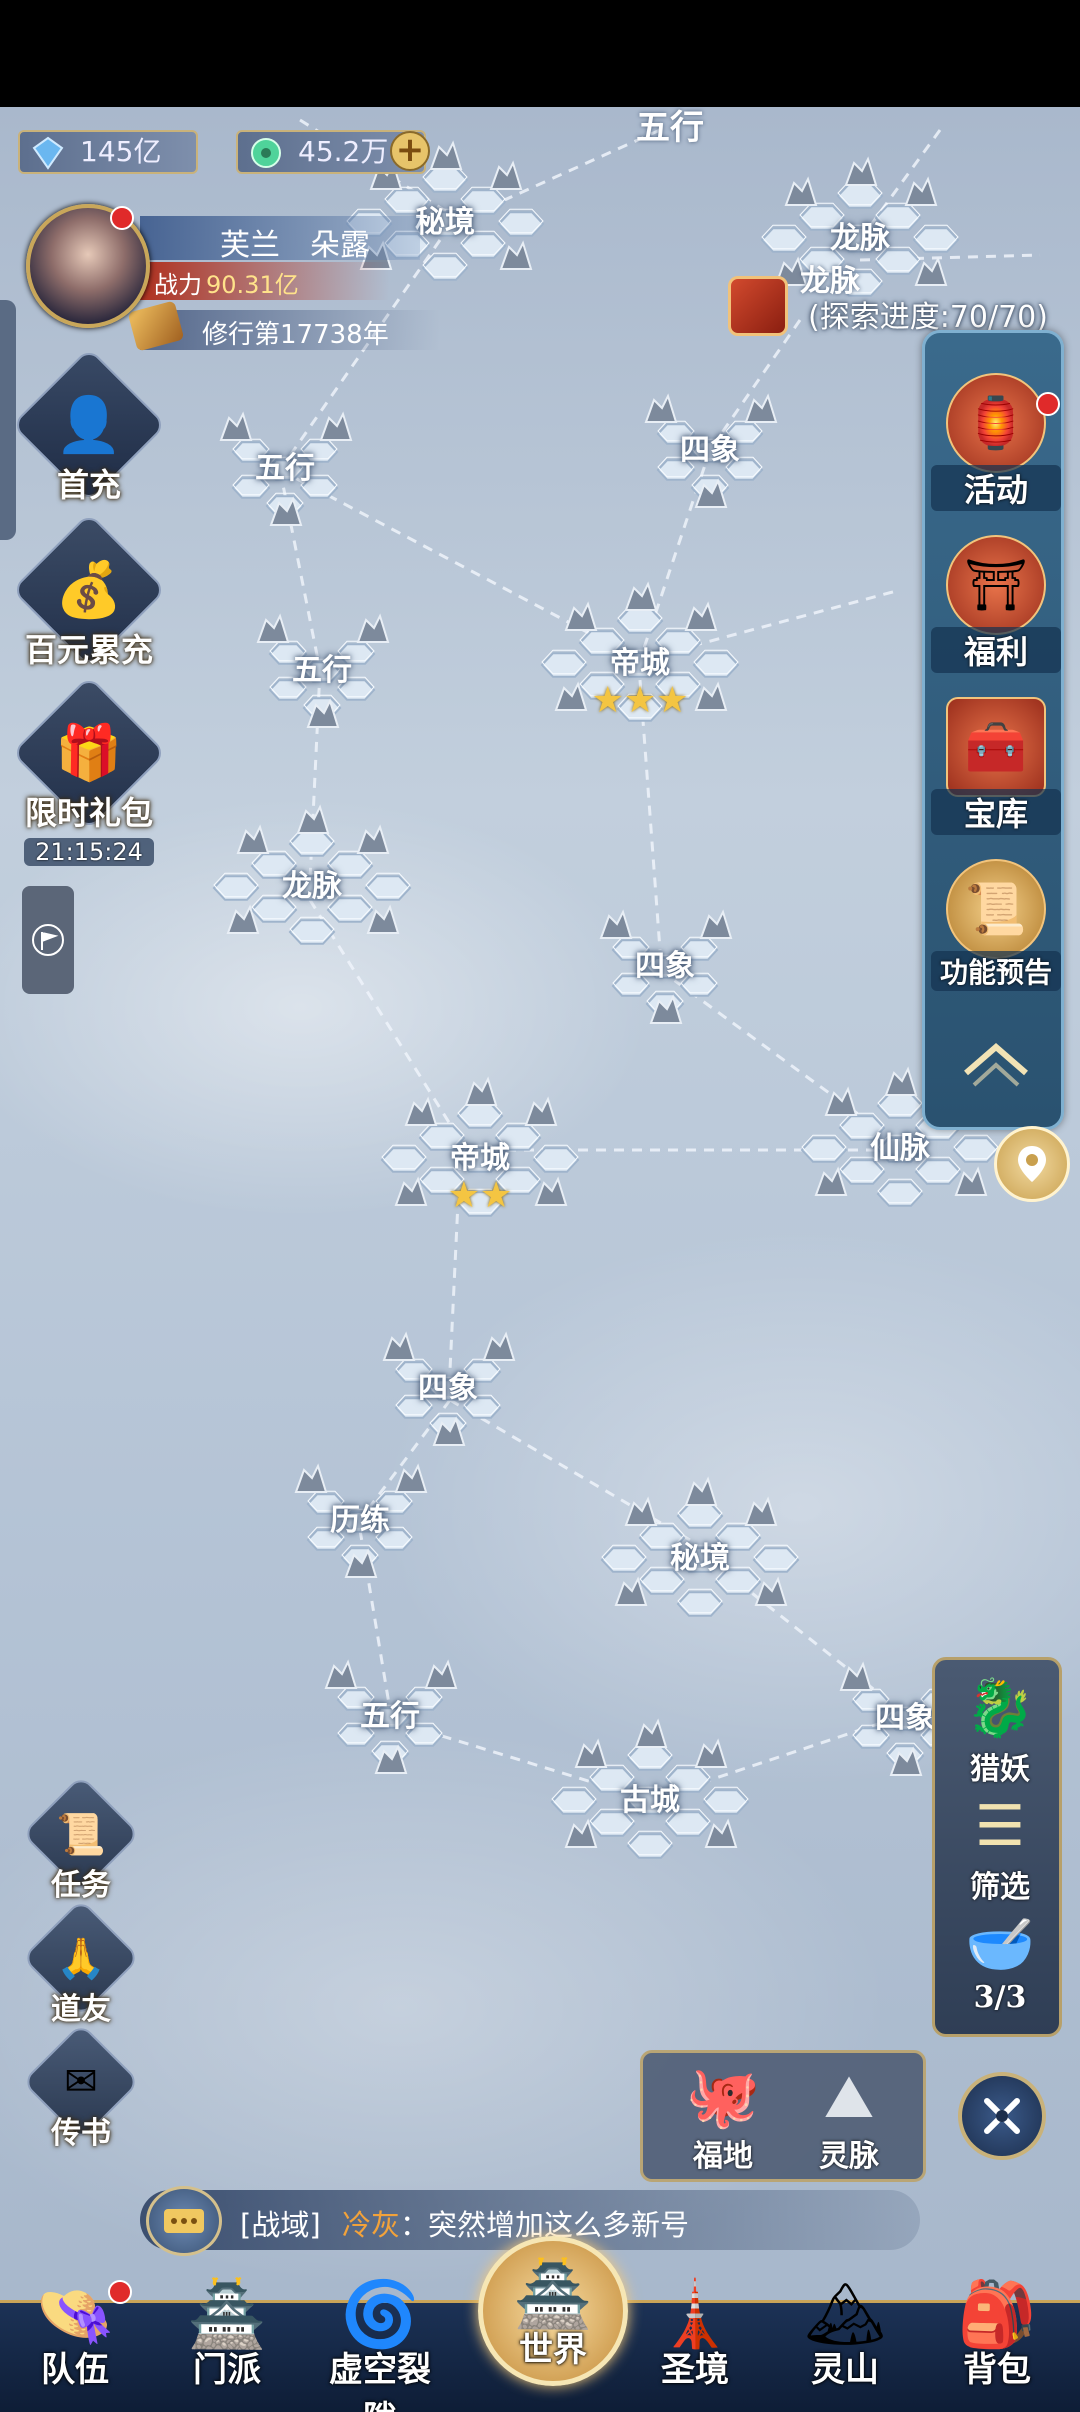  I want to click on location-pin-icon, so click(1032, 1164).